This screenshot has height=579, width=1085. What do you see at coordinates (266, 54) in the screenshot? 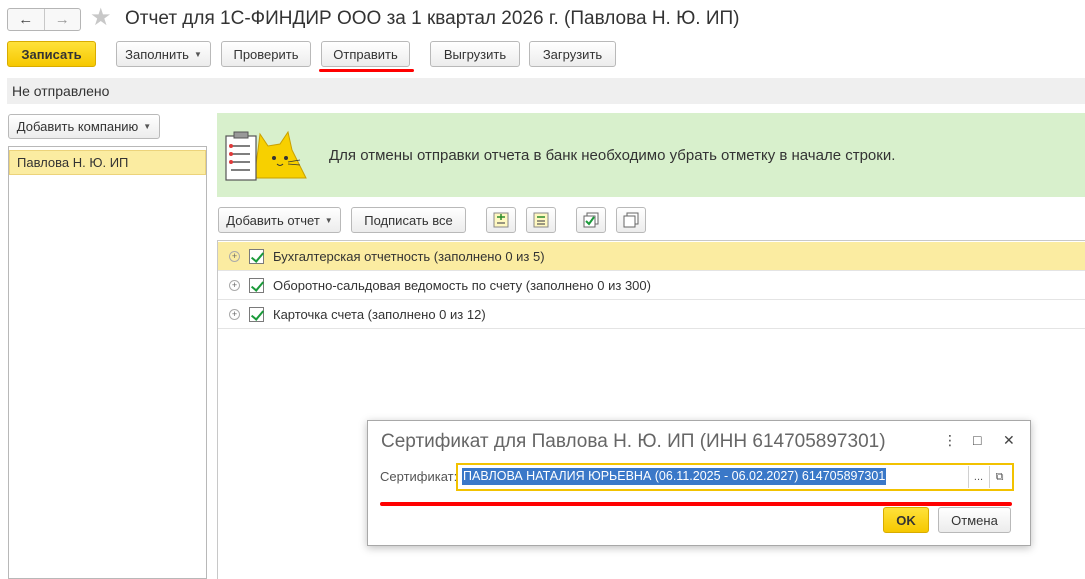
I see `check-button: Проверить` at bounding box center [266, 54].